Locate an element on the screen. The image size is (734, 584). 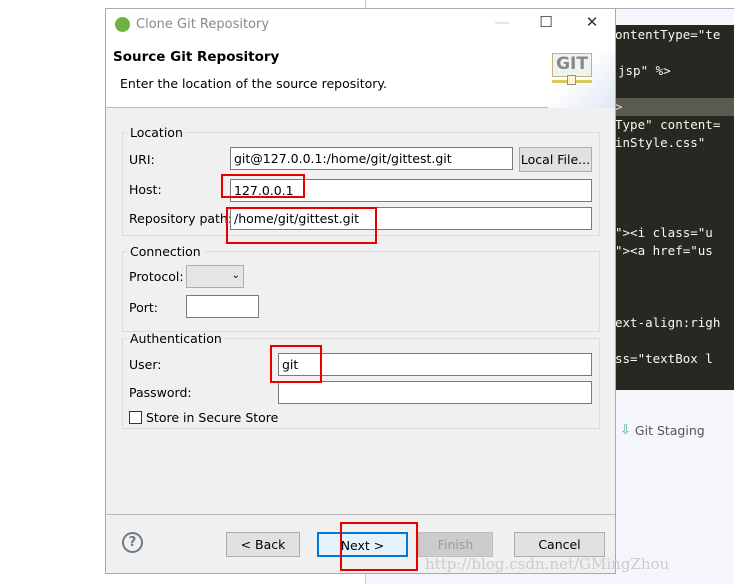
user-input: git is located at coordinates (435, 364).